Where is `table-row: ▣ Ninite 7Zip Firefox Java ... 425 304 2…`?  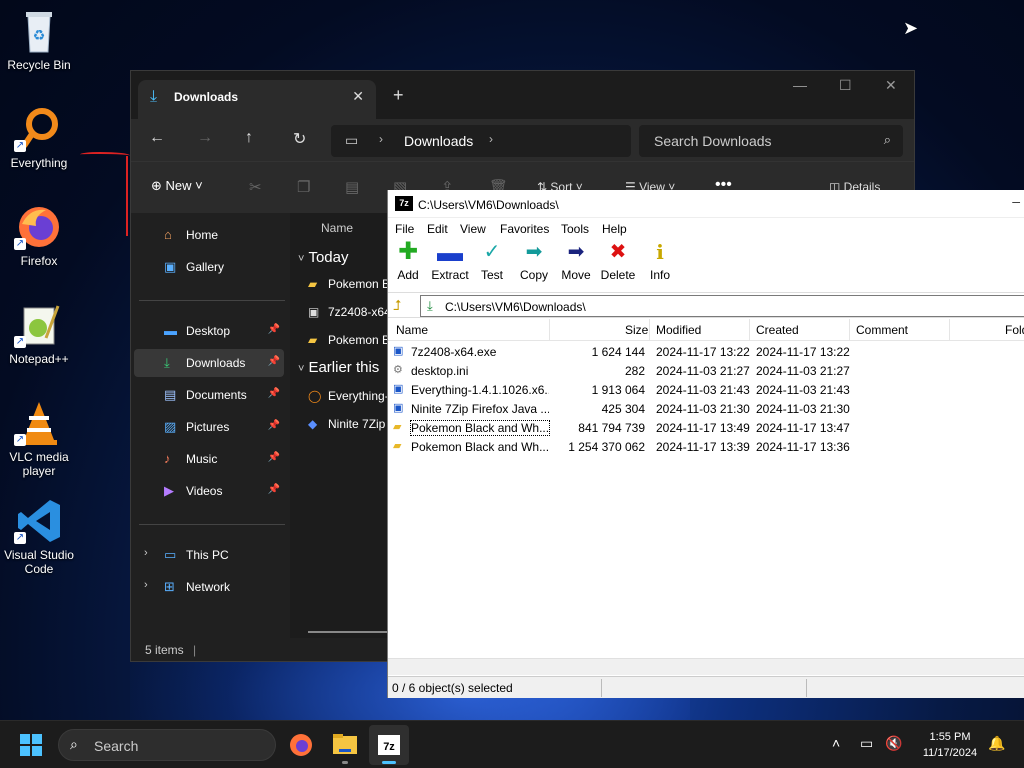
table-row: ▣ Ninite 7Zip Firefox Java ... 425 304 2… is located at coordinates (706, 408).